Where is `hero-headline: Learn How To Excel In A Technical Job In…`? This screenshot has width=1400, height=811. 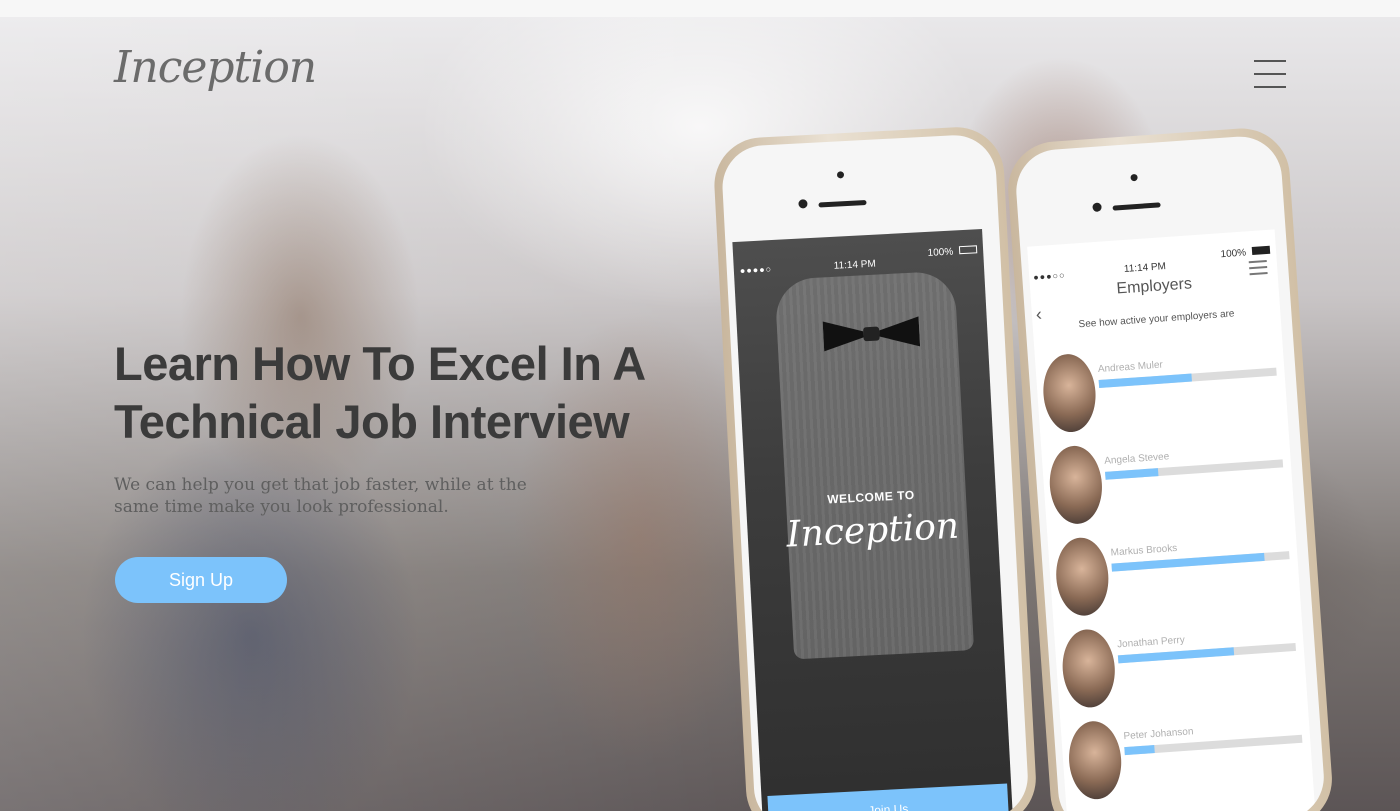 hero-headline: Learn How To Excel In A Technical Job In… is located at coordinates (394, 393).